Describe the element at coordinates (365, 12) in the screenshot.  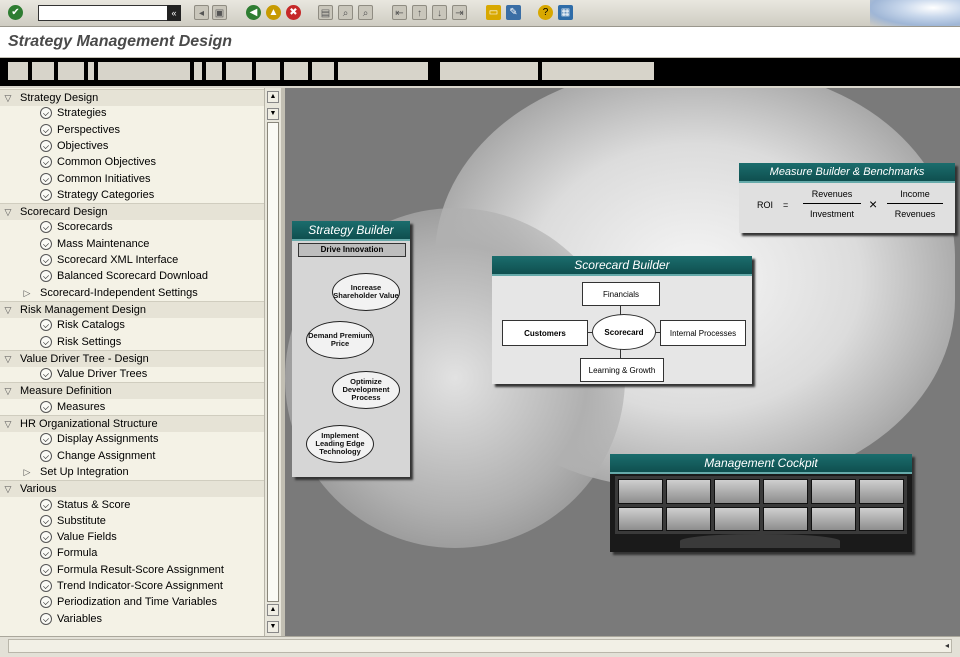
I see `find-next-icon: ⌕` at that location.